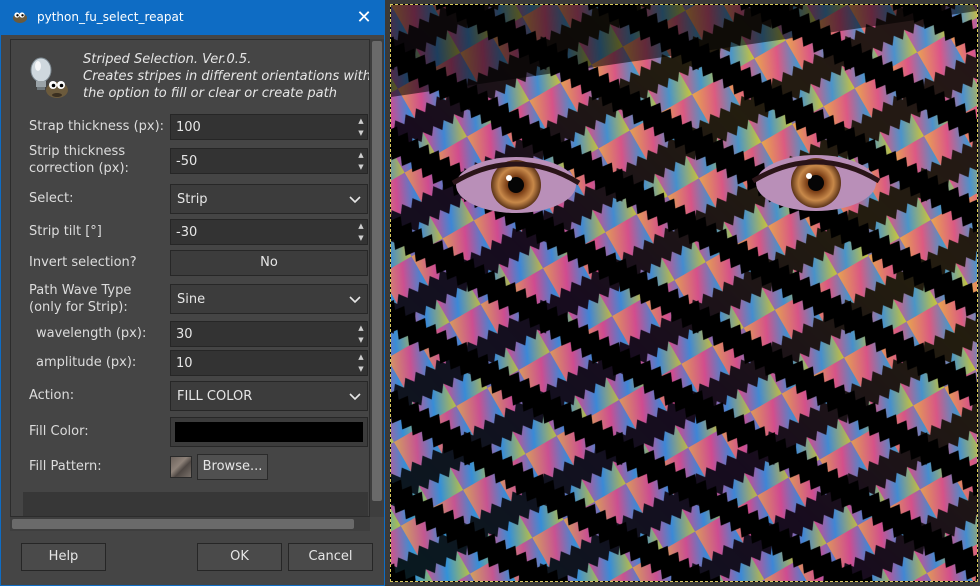  Describe the element at coordinates (192, 18) in the screenshot. I see `title-bar: python_fu_select_reapat ✕` at that location.